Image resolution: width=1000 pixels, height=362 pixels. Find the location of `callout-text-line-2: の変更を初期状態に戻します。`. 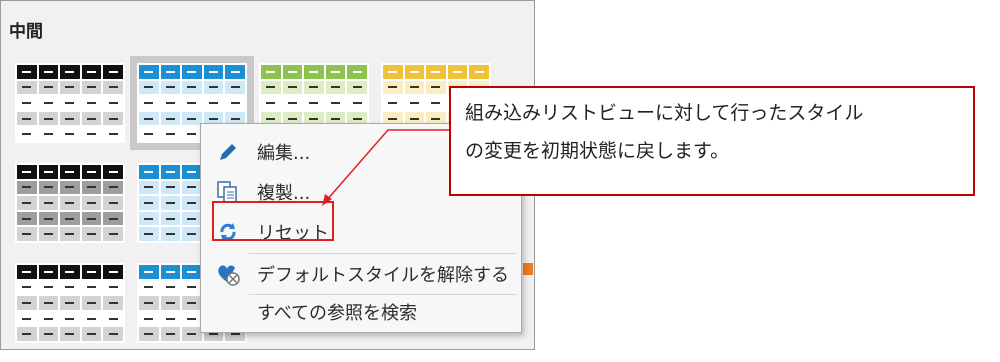

callout-text-line-2: の変更を初期状態に戻します。 is located at coordinates (597, 151).